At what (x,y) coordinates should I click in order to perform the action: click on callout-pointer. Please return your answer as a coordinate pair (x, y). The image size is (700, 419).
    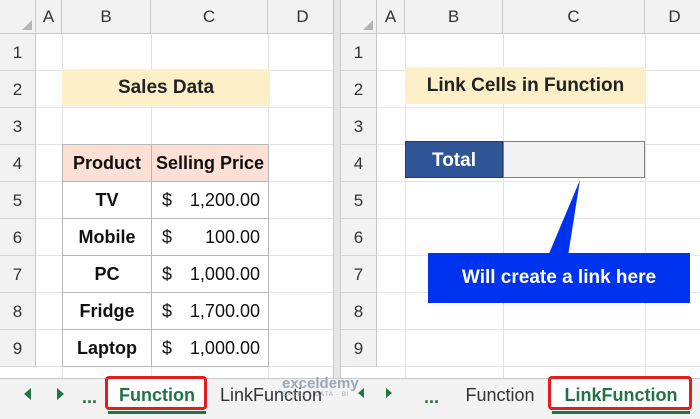
    Looking at the image, I should click on (564, 218).